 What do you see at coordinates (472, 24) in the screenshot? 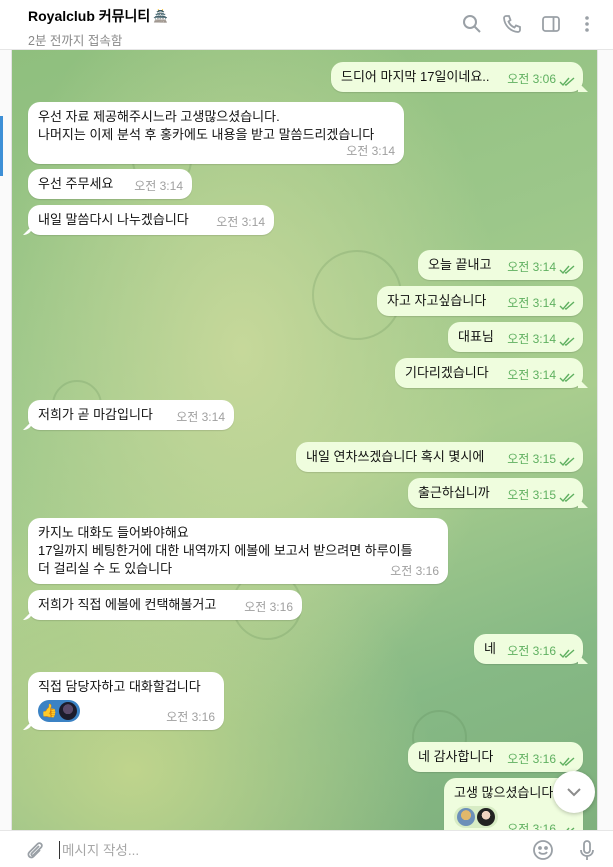
I see `search-icon` at bounding box center [472, 24].